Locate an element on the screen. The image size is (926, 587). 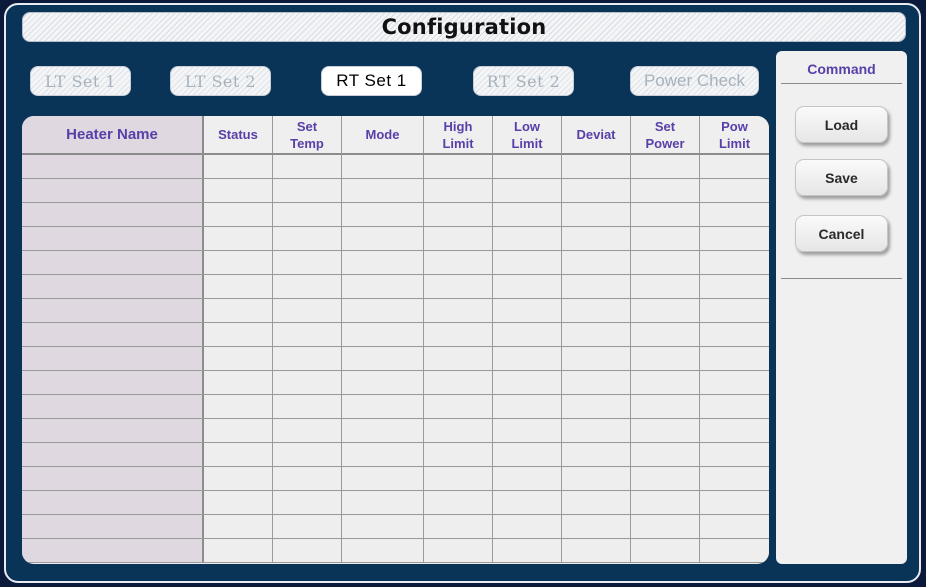
tab-lt-set-2: LT Set 2 is located at coordinates (220, 81).